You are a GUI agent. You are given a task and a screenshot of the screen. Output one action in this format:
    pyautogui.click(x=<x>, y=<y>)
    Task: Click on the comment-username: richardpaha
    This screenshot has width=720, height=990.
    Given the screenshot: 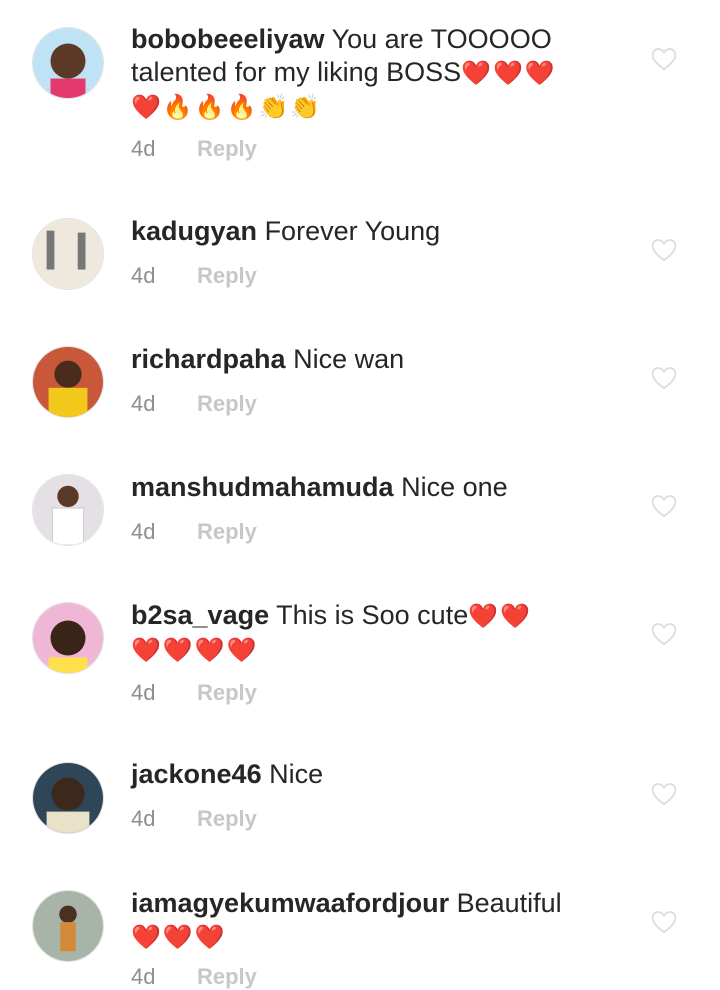 What is the action you would take?
    pyautogui.click(x=208, y=359)
    